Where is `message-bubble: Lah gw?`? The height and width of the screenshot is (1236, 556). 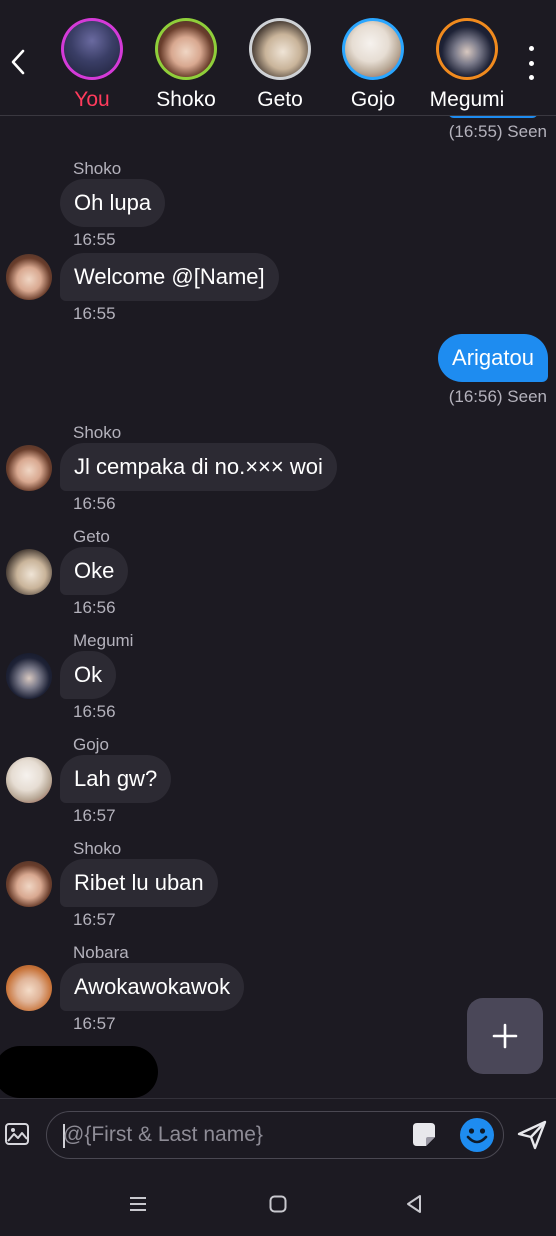 message-bubble: Lah gw? is located at coordinates (116, 779).